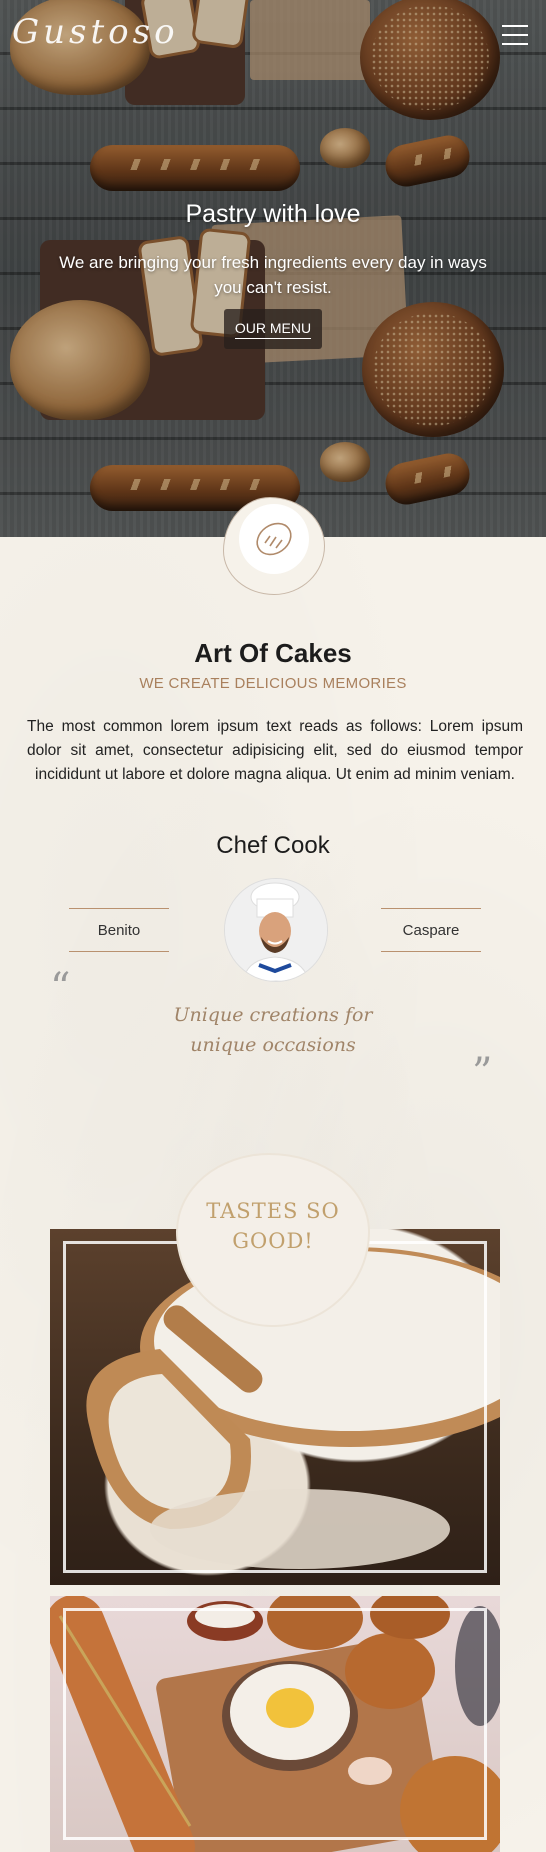  I want to click on chef-name-left: Benito, so click(119, 930).